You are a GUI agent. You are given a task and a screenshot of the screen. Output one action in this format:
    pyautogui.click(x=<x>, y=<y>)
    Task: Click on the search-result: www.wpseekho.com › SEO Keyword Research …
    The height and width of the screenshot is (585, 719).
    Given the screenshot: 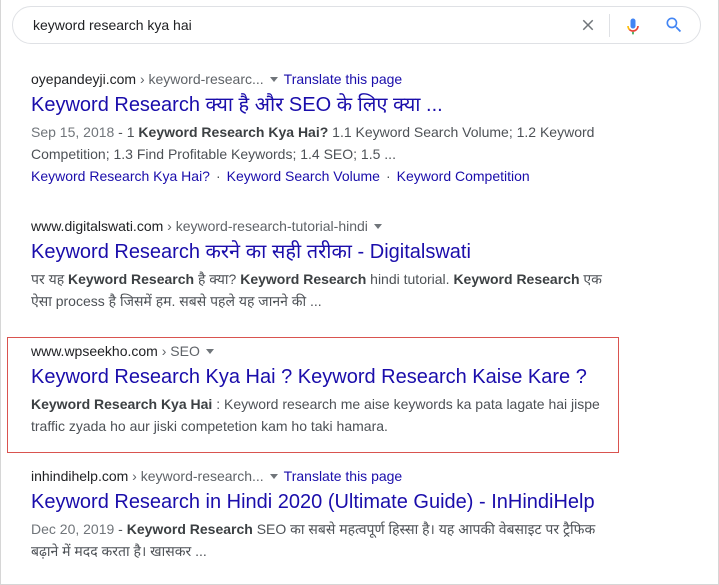 What is the action you would take?
    pyautogui.click(x=317, y=389)
    